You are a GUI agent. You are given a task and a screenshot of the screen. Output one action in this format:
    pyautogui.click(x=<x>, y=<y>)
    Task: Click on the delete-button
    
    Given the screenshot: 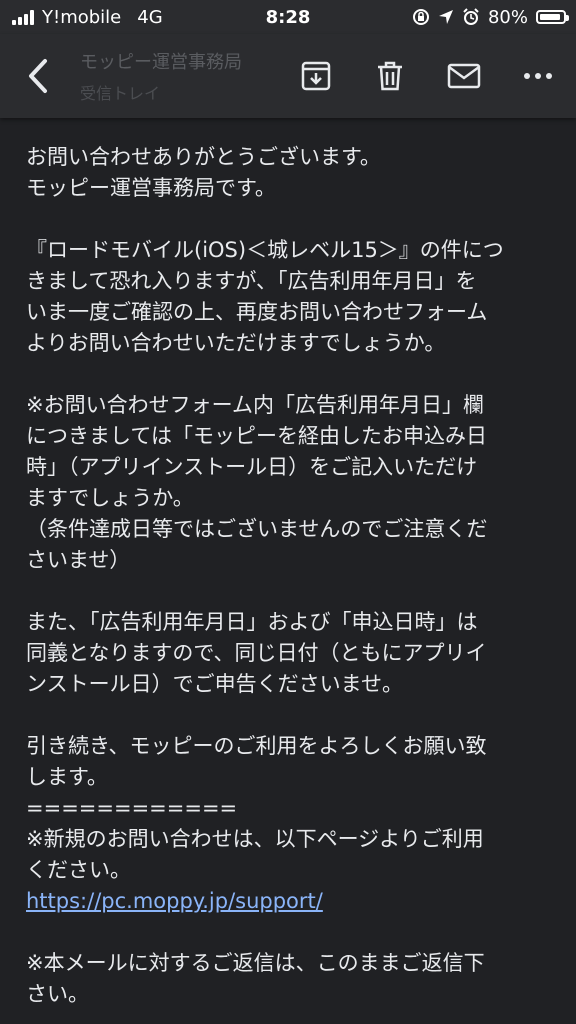 What is the action you would take?
    pyautogui.click(x=390, y=76)
    